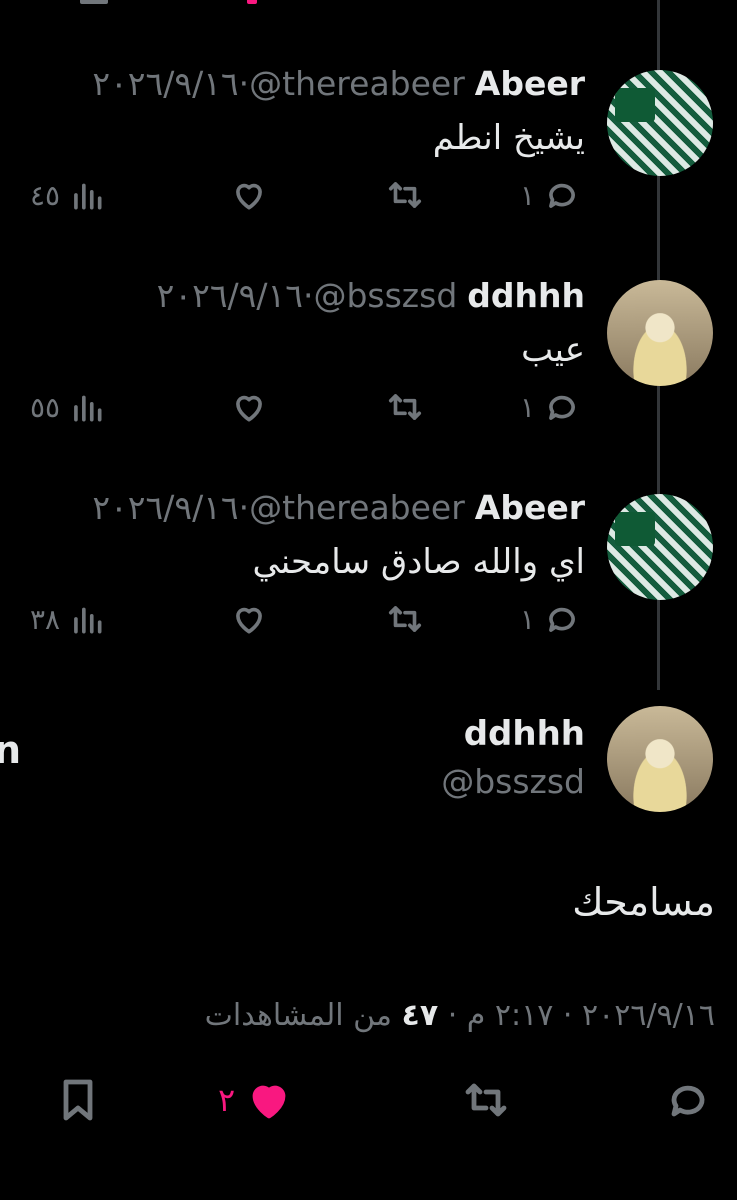 Image resolution: width=737 pixels, height=1200 pixels. Describe the element at coordinates (385, 295) in the screenshot. I see `reply-handle: @bsszsd` at that location.